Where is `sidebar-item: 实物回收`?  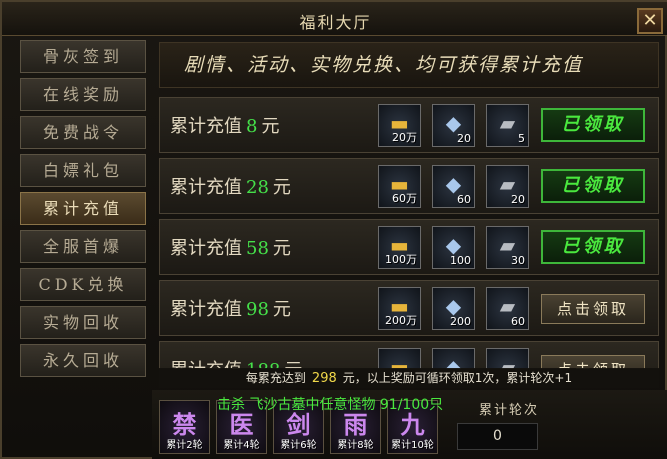 sidebar-item: 实物回收 is located at coordinates (83, 322).